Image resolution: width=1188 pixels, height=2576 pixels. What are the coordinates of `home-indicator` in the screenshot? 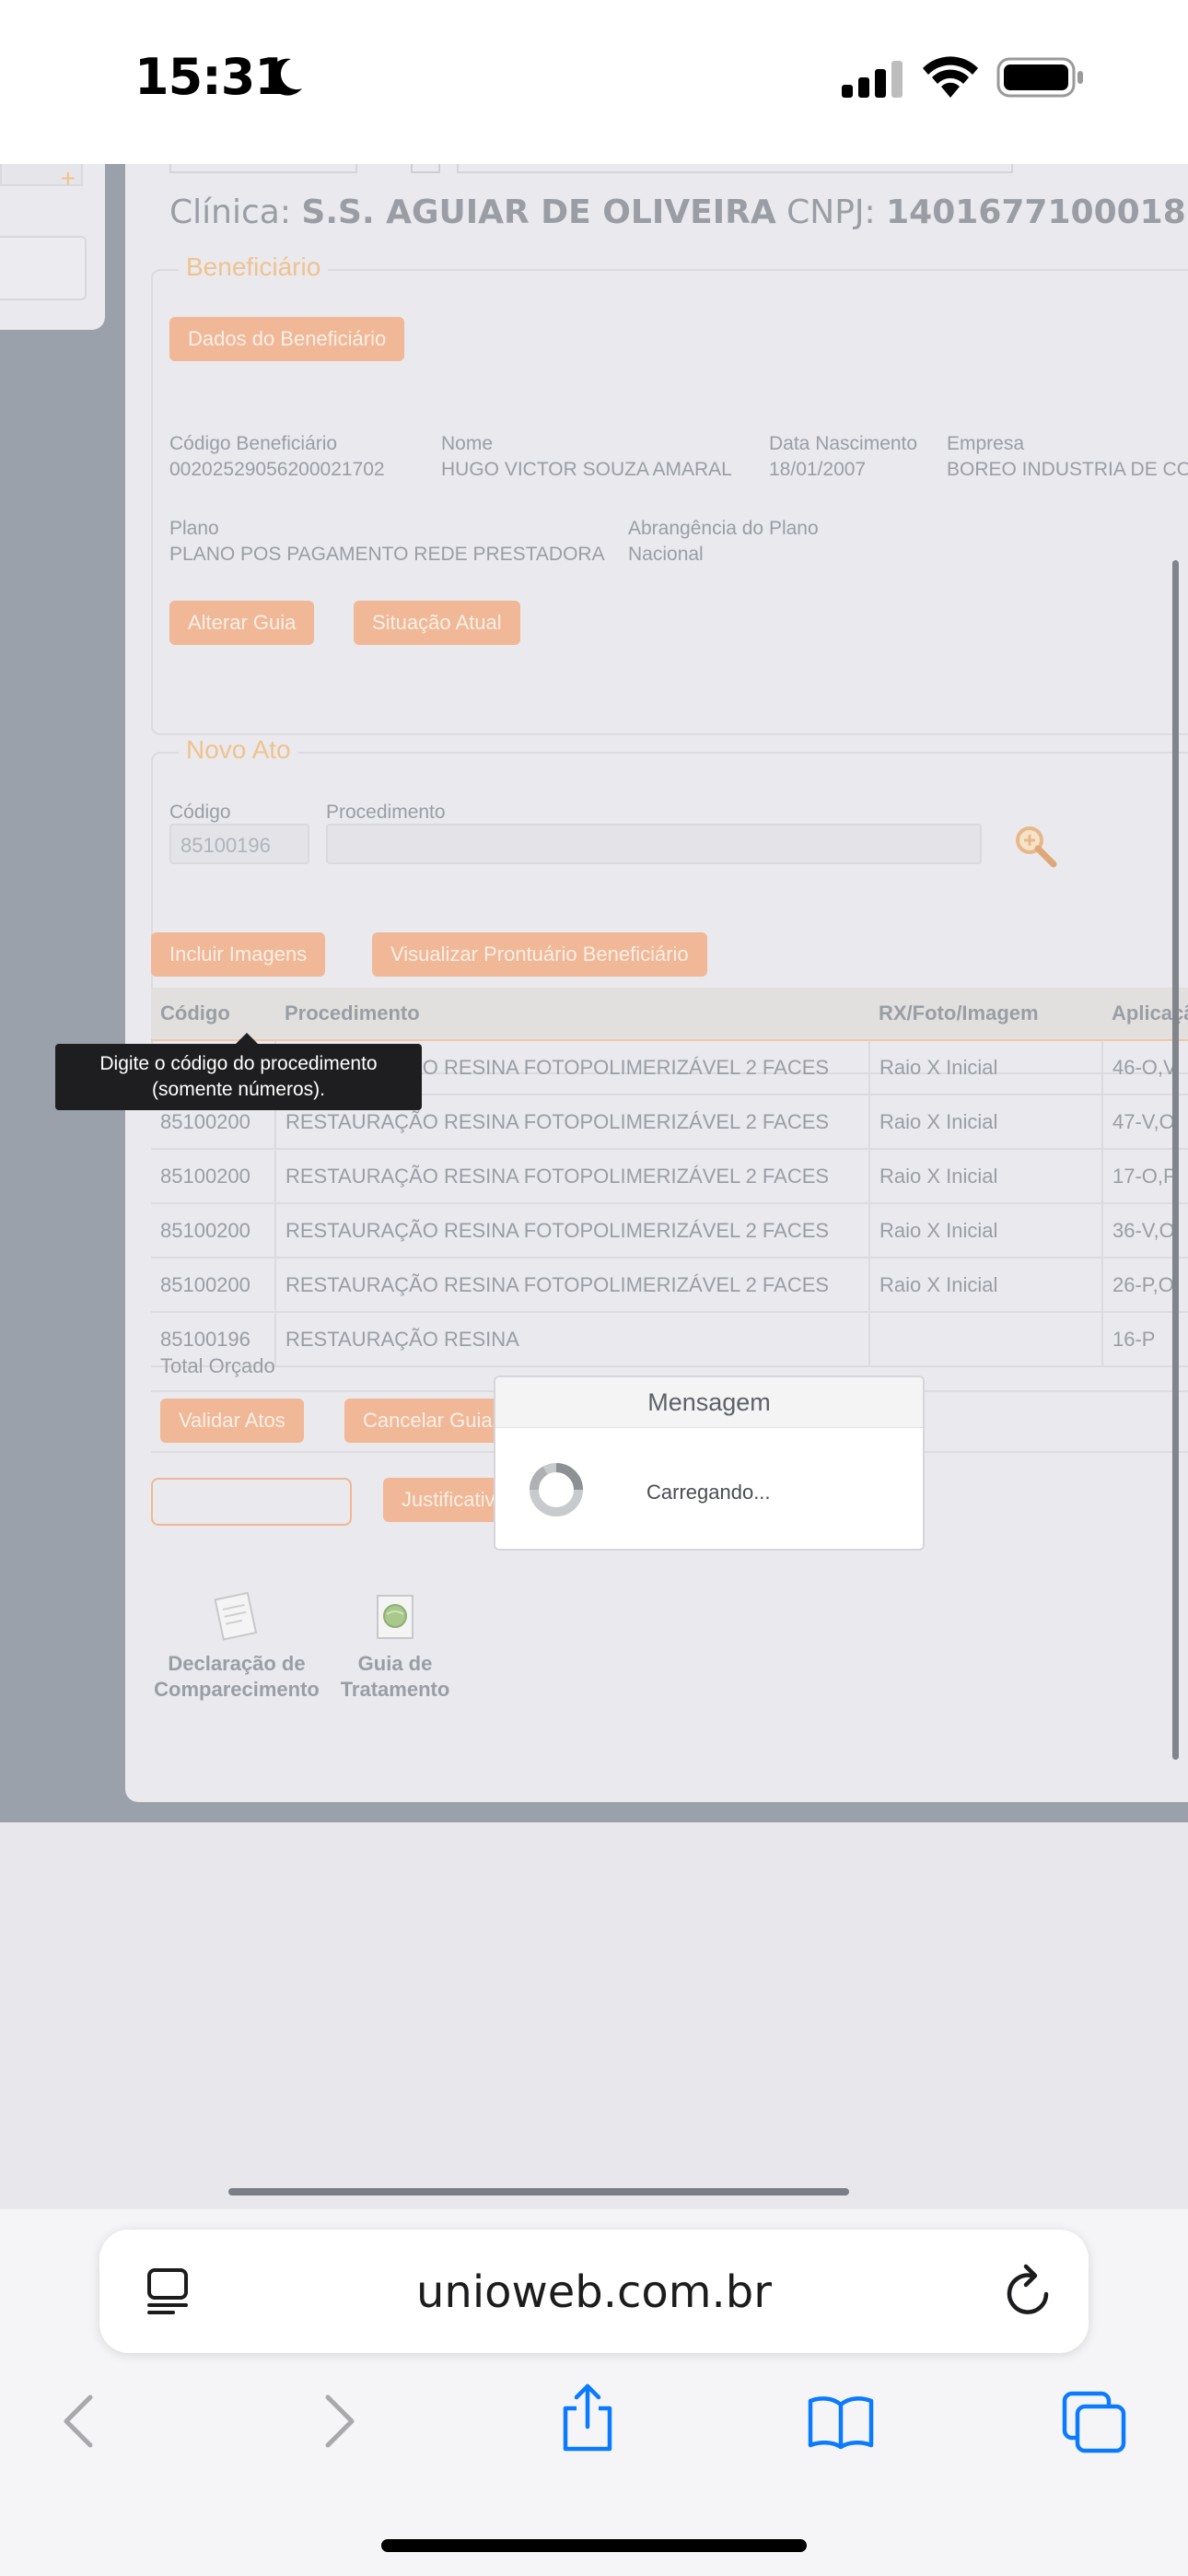 It's located at (594, 2545).